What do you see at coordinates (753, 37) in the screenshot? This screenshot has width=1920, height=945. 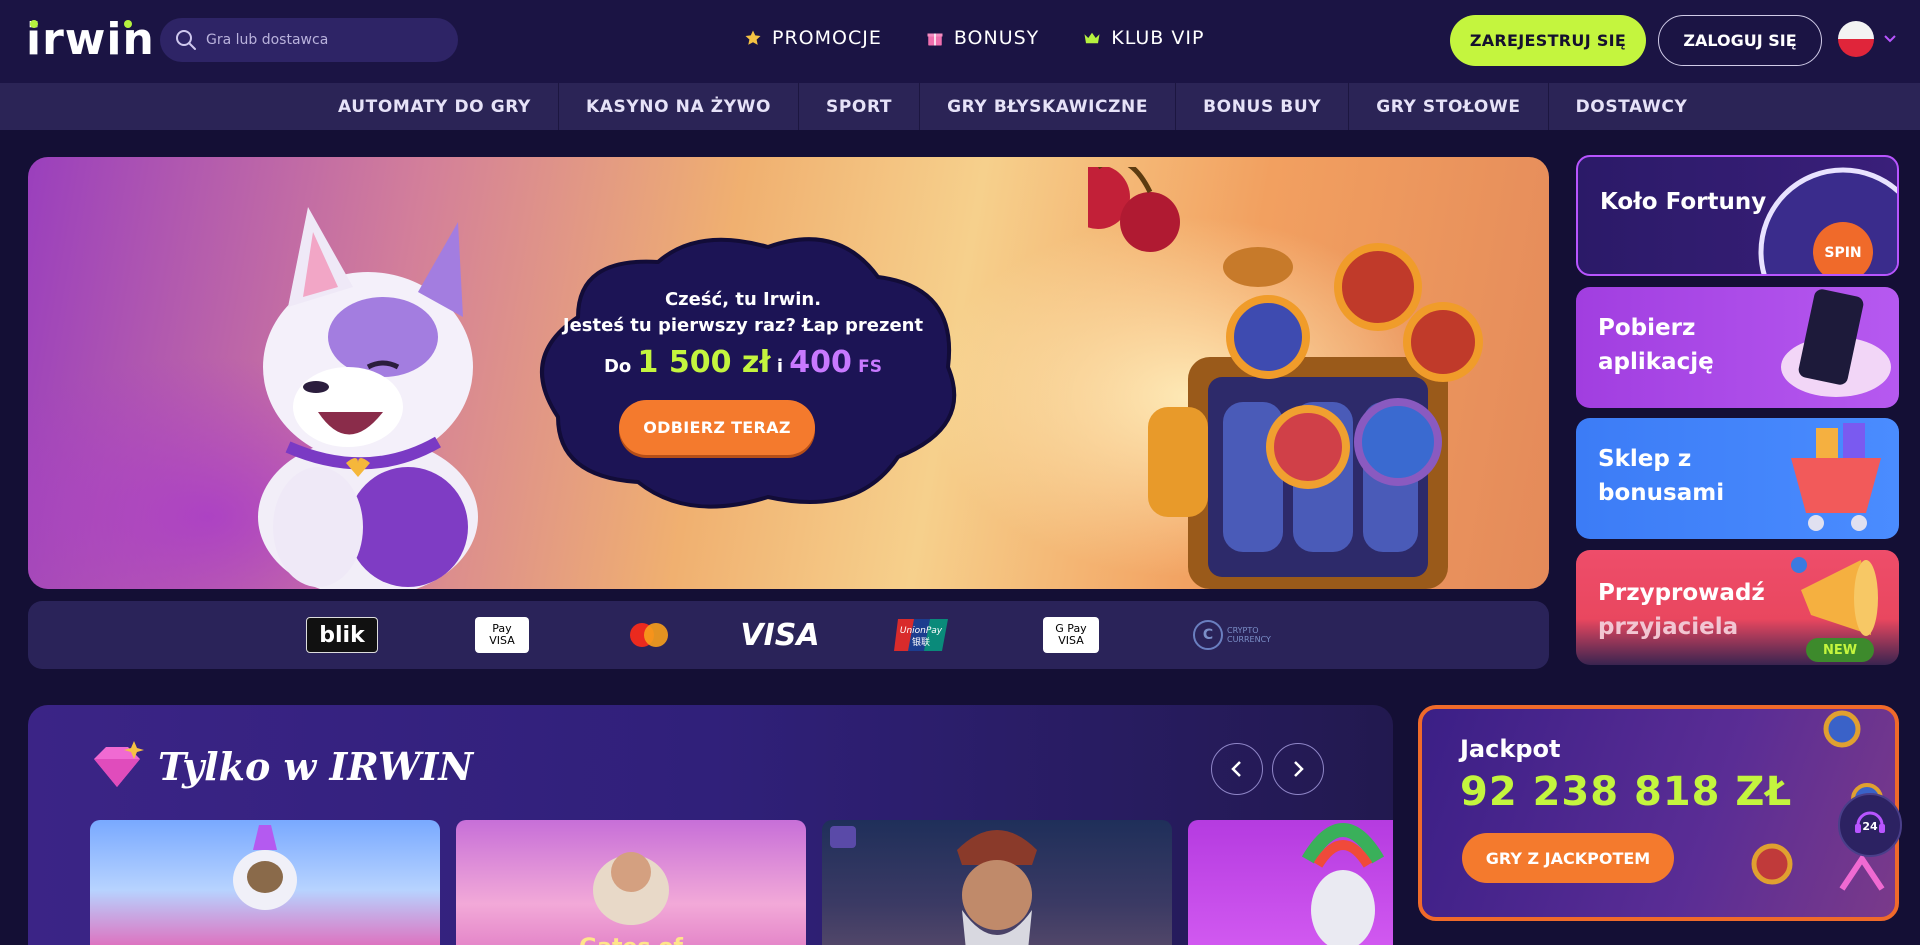 I see `star-icon` at bounding box center [753, 37].